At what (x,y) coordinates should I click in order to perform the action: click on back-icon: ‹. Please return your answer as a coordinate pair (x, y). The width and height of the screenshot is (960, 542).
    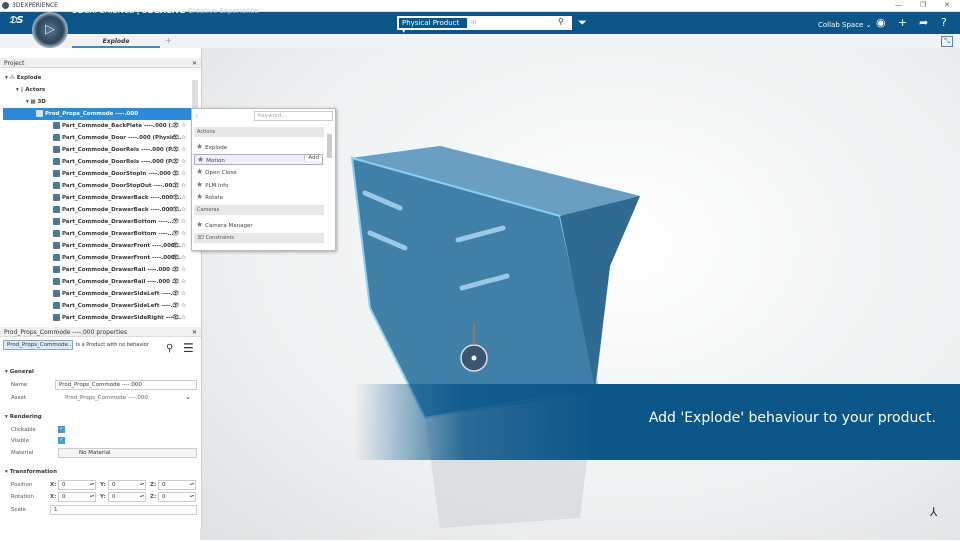
    Looking at the image, I should click on (196, 115).